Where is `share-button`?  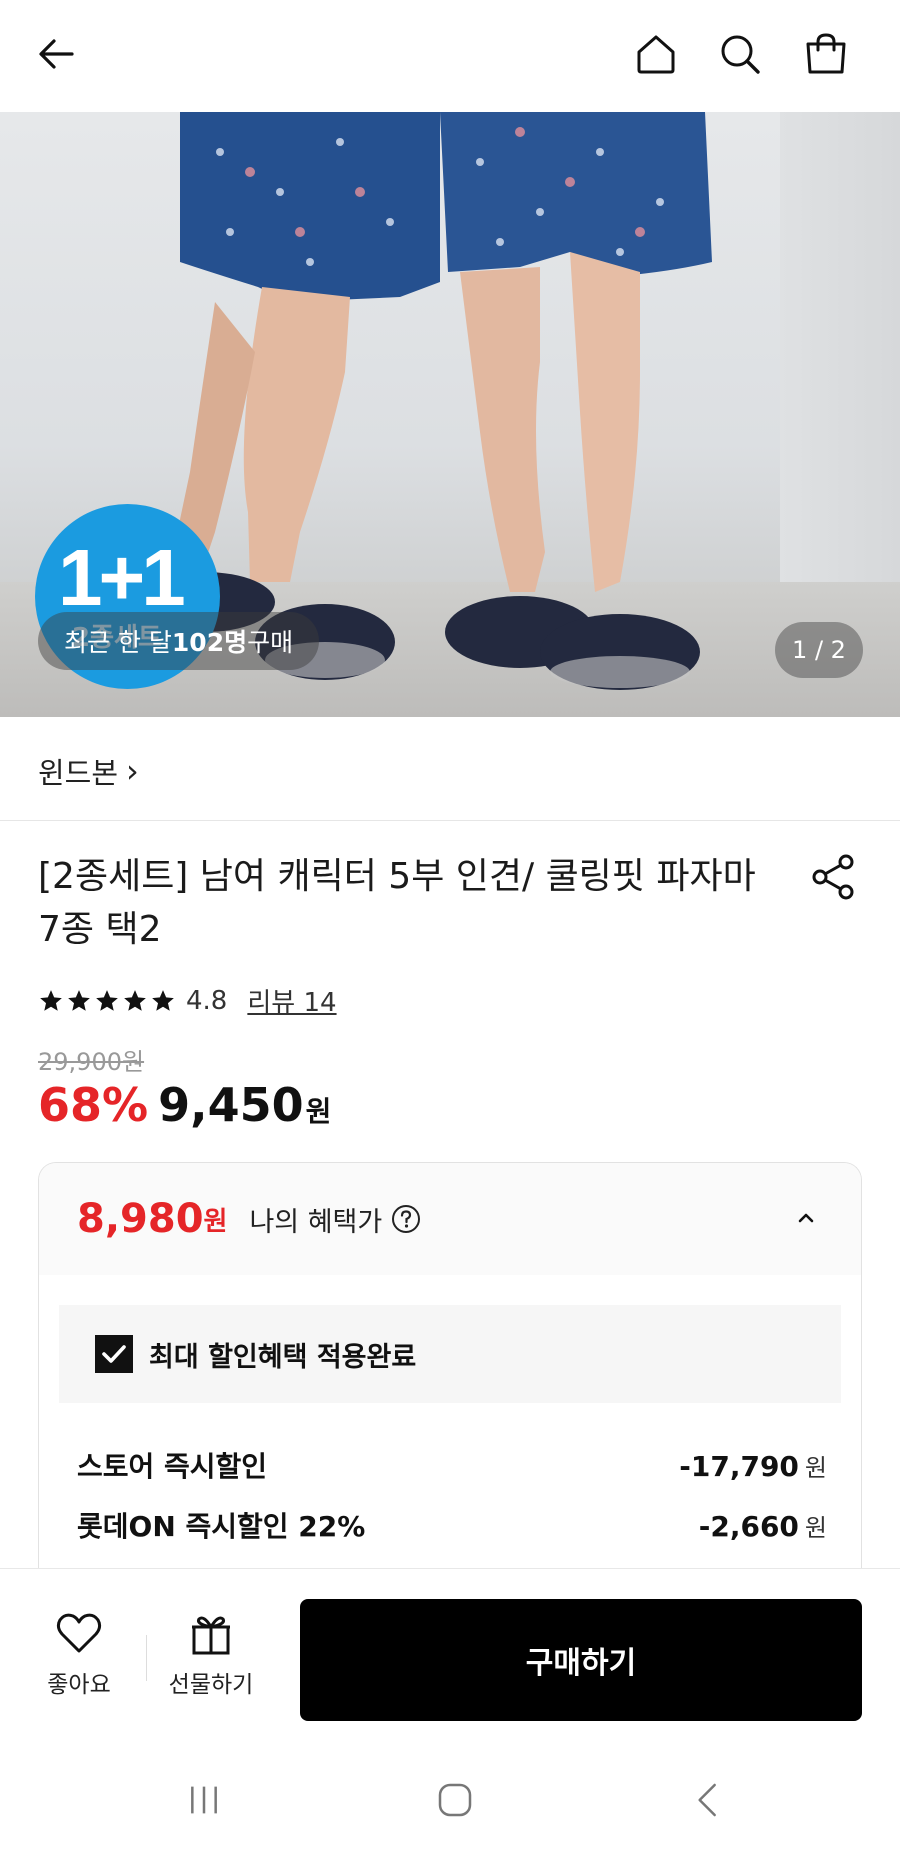 share-button is located at coordinates (833, 877).